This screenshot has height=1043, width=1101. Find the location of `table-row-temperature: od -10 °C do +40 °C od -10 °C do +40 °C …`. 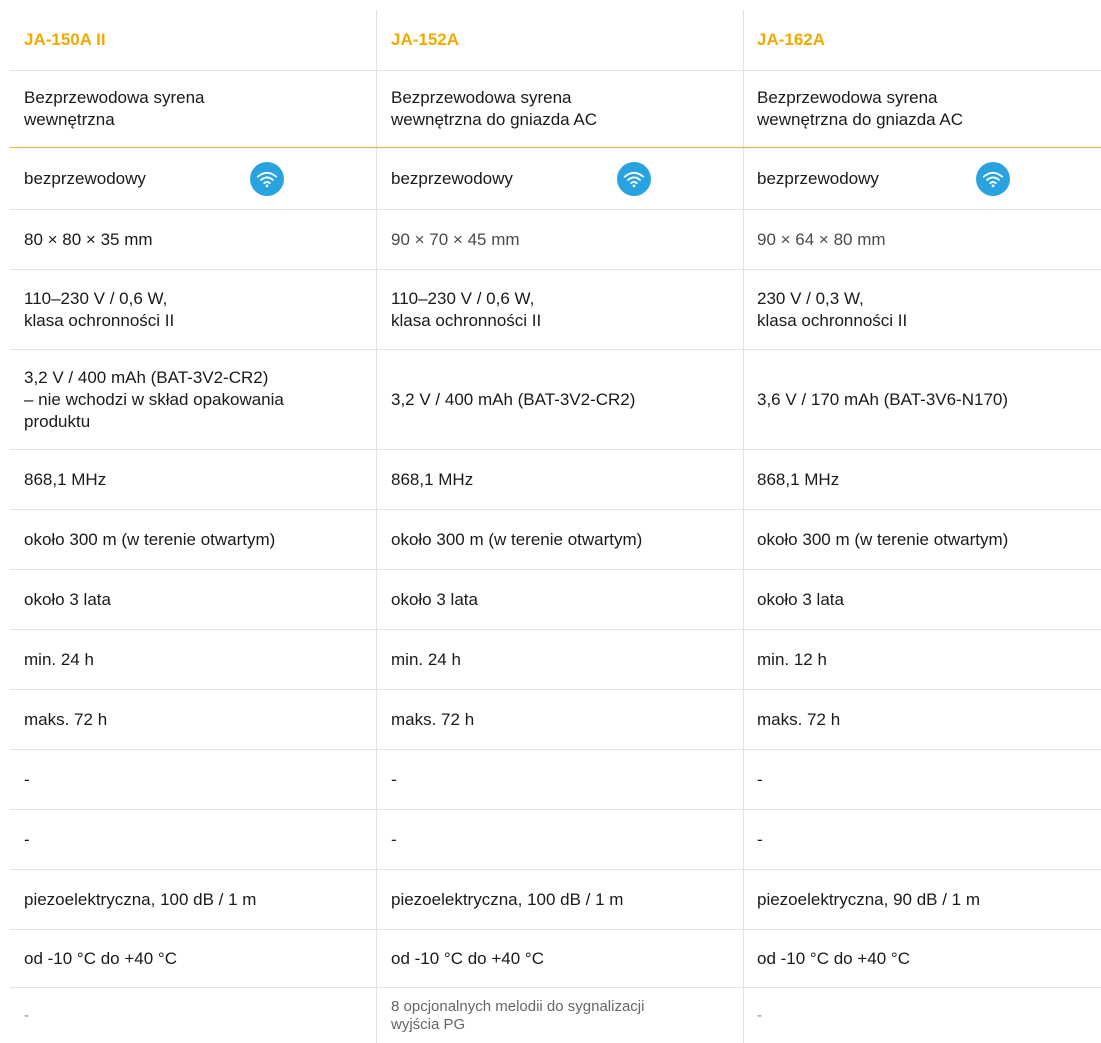

table-row-temperature: od -10 °C do +40 °C od -10 °C do +40 °C … is located at coordinates (555, 958).